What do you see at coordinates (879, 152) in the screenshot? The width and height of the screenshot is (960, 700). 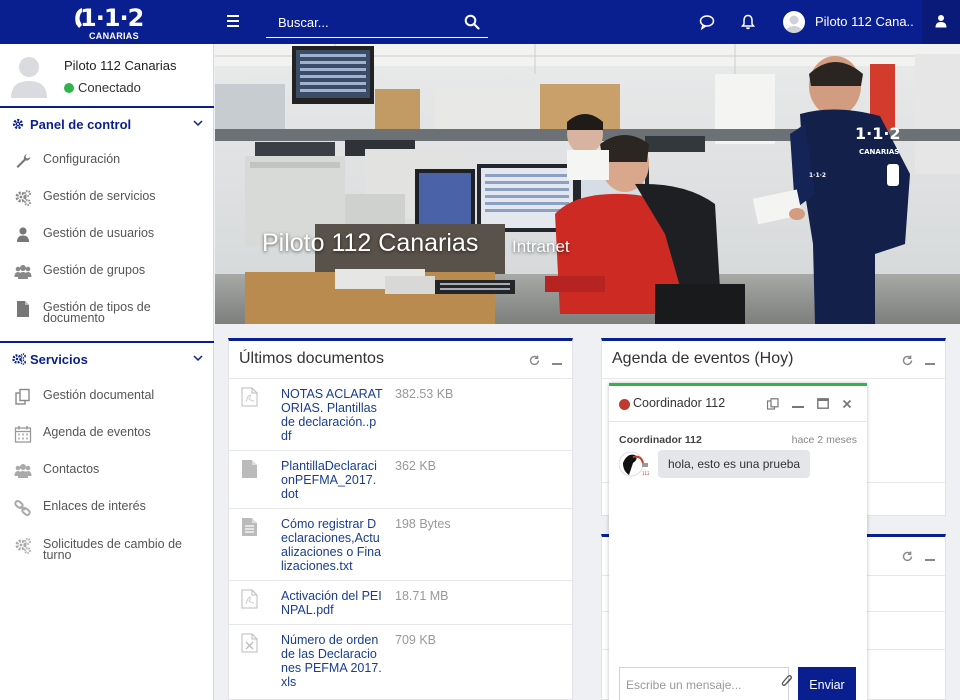 I see `svg-text: CANARIAS` at bounding box center [879, 152].